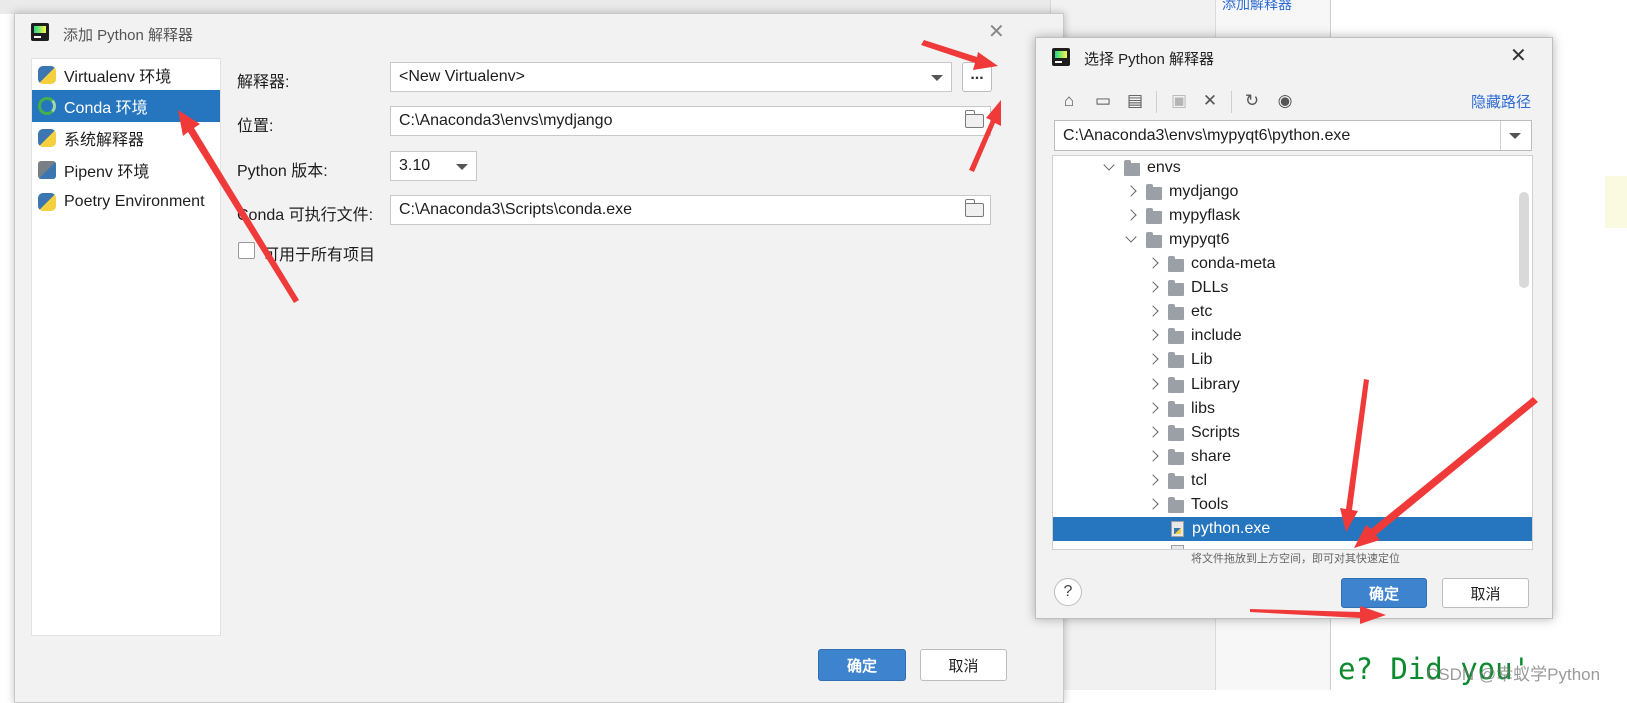  What do you see at coordinates (1210, 504) in the screenshot?
I see `tree-row-label: Tools` at bounding box center [1210, 504].